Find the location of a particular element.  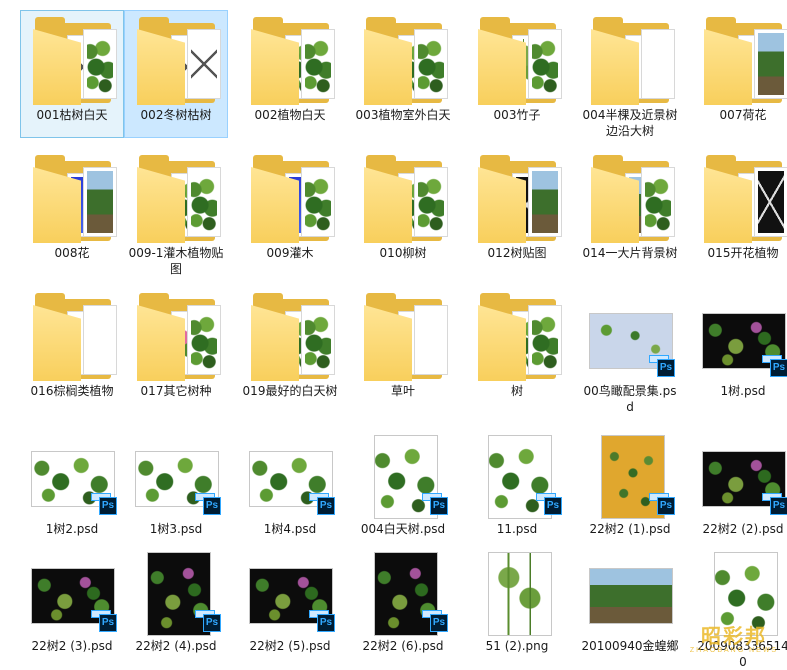

file-item: Ps 00鸟瞰配景集.psd is located at coordinates (630, 350).